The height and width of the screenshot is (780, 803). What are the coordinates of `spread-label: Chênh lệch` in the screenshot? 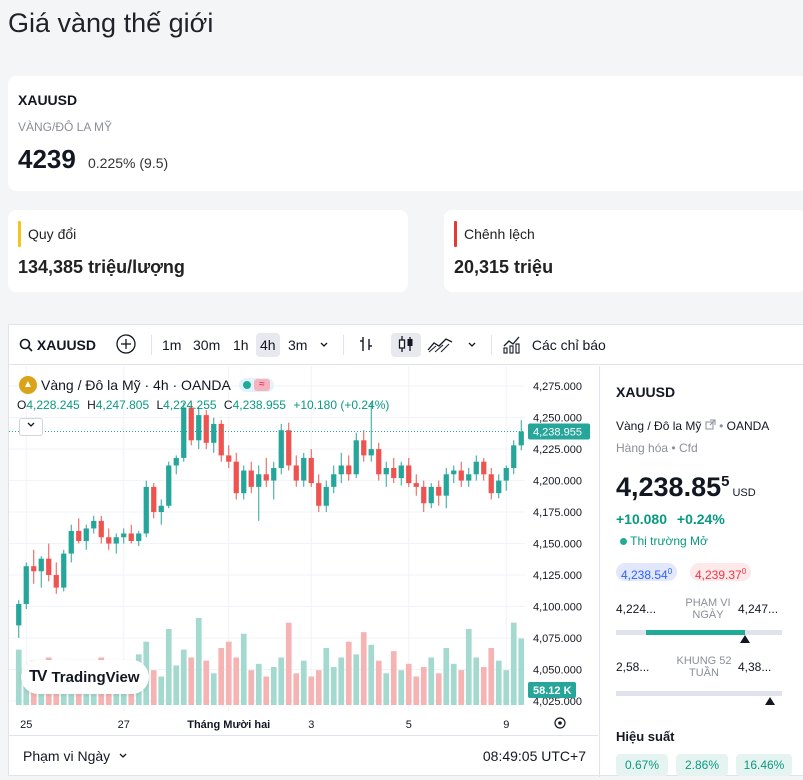 It's located at (499, 234).